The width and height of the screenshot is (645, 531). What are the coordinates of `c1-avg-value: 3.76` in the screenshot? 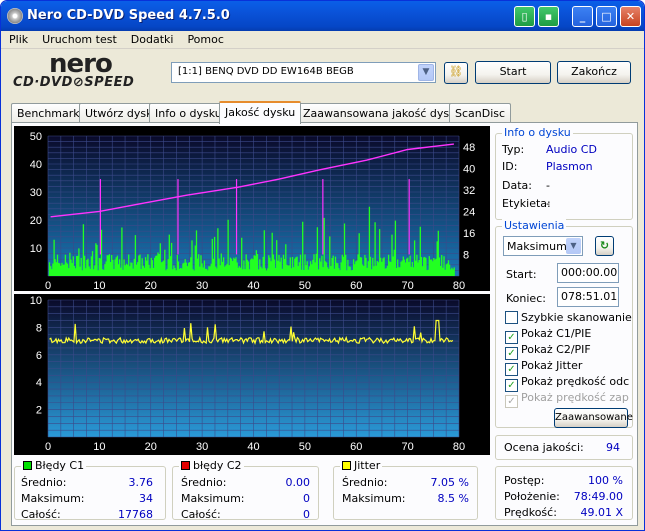 It's located at (141, 482).